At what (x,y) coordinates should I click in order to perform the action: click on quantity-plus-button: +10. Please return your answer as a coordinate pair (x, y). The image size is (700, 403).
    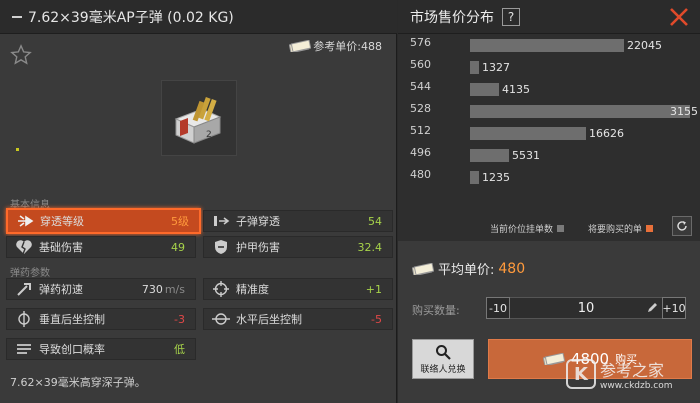
    Looking at the image, I should click on (674, 308).